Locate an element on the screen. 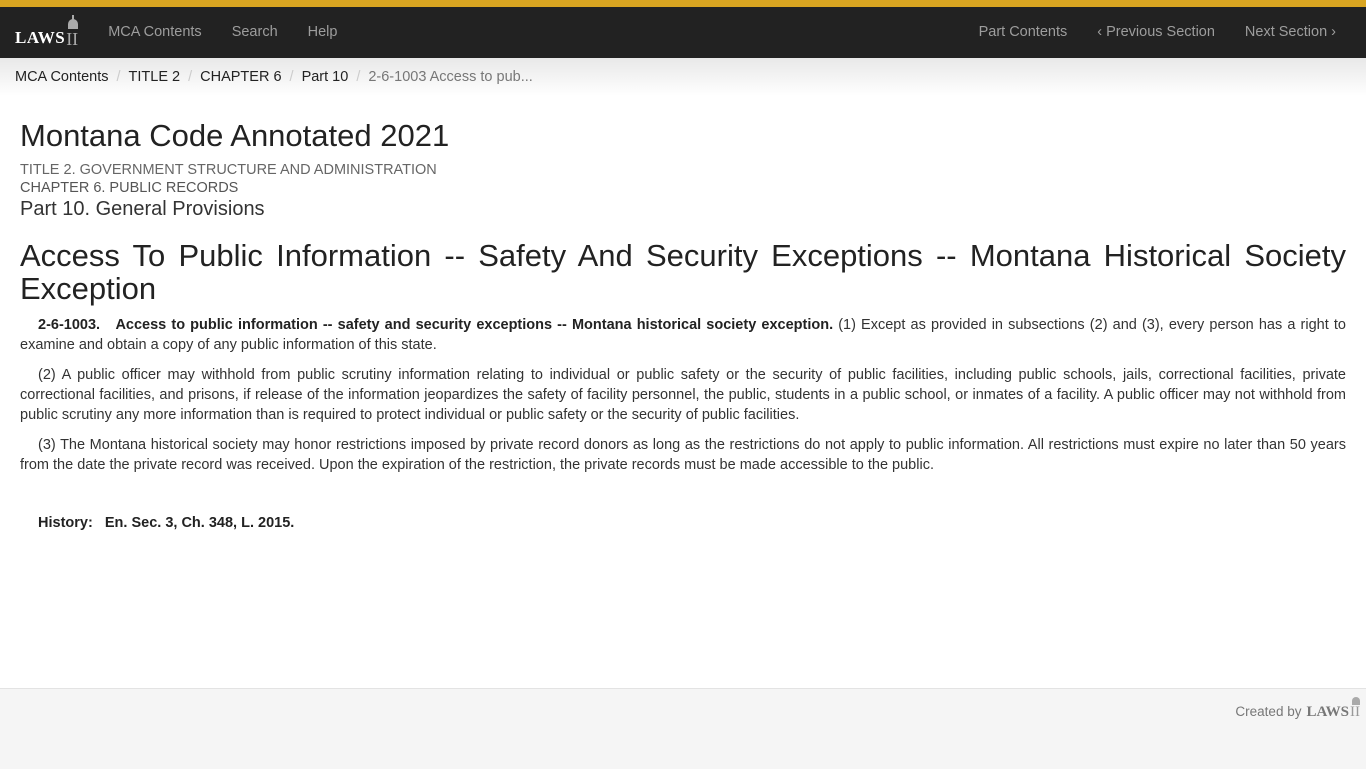 The width and height of the screenshot is (1366, 769). footer-text: Created by is located at coordinates (1268, 711).